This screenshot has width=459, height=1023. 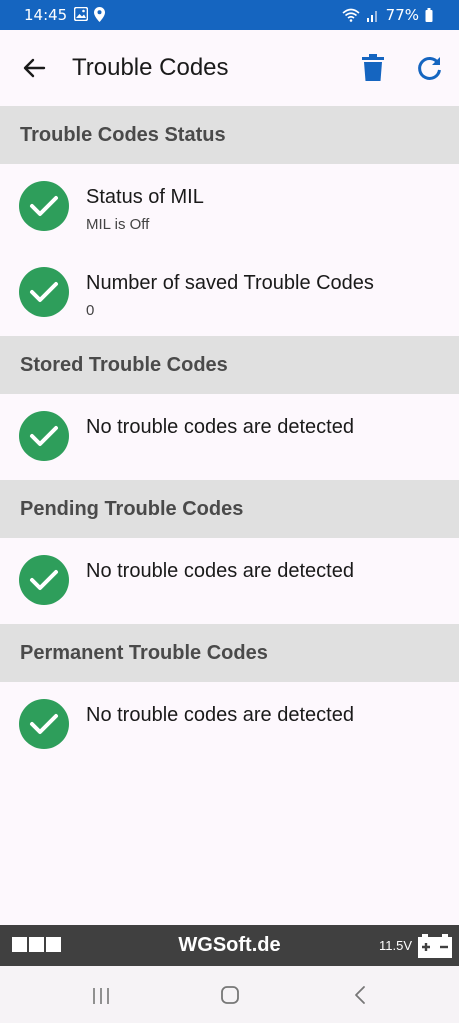 I want to click on list-item-saved-codes: Number of saved Trouble Codes 0, so click(x=229, y=293).